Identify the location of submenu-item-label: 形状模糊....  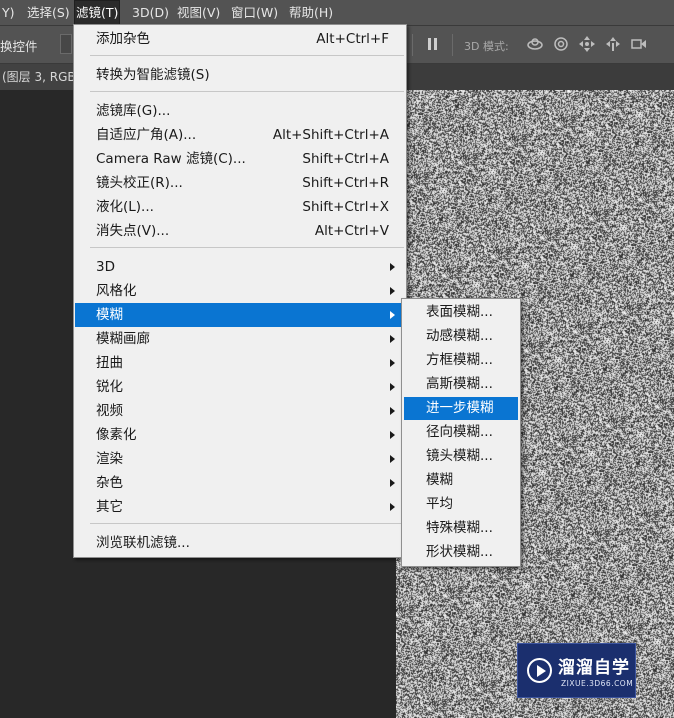
(459, 552).